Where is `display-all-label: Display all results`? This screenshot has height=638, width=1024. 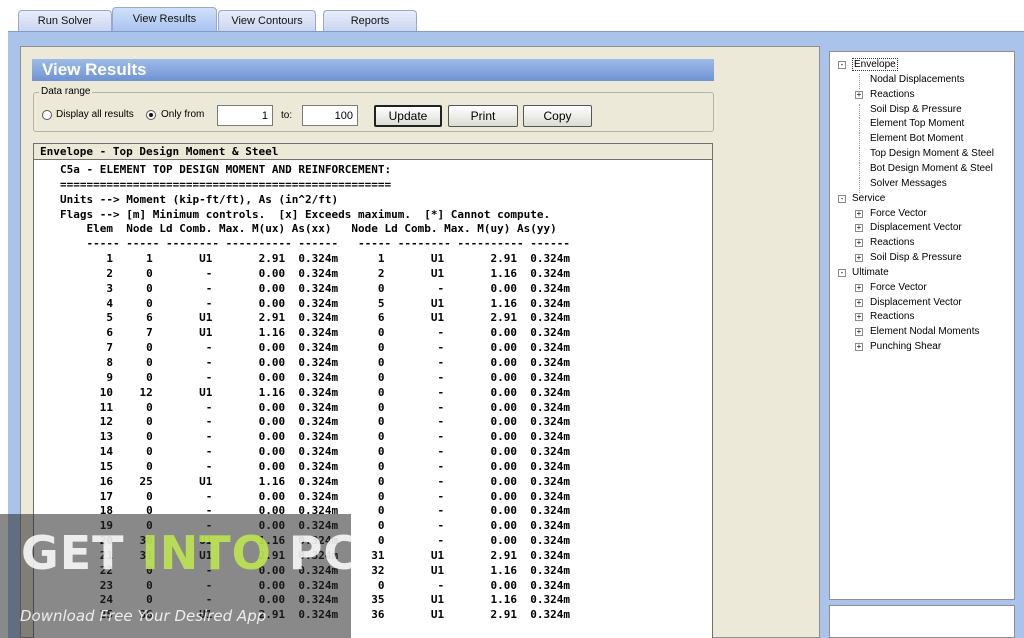
display-all-label: Display all results is located at coordinates (95, 114).